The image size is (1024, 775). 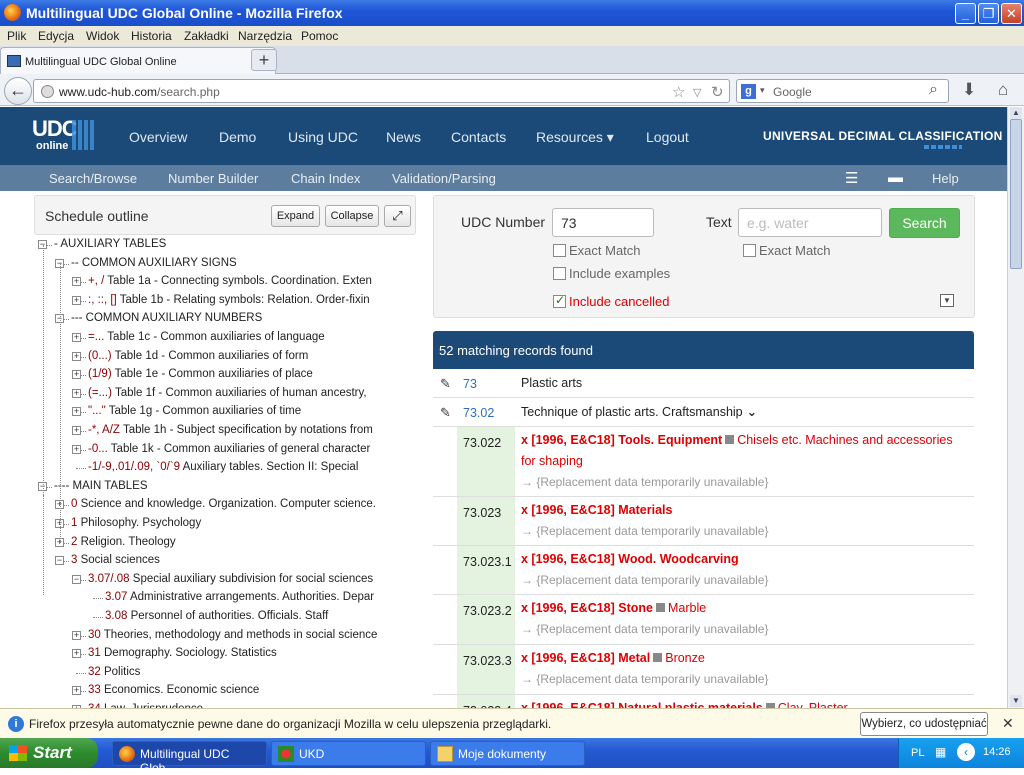 What do you see at coordinates (102, 36) in the screenshot?
I see `menu-view: Widok` at bounding box center [102, 36].